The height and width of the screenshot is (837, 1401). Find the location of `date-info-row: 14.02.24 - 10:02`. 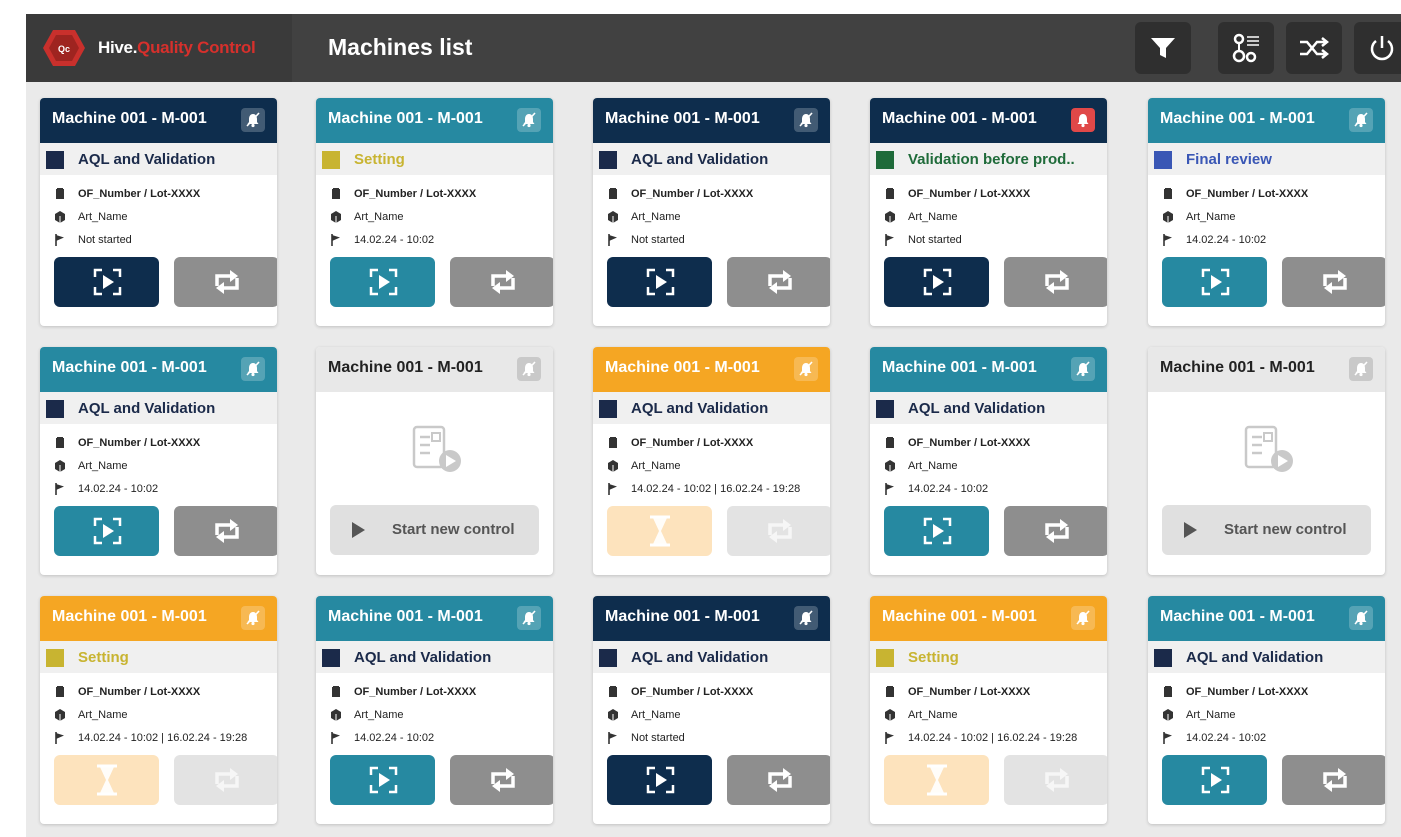

date-info-row: 14.02.24 - 10:02 is located at coordinates (382, 738).